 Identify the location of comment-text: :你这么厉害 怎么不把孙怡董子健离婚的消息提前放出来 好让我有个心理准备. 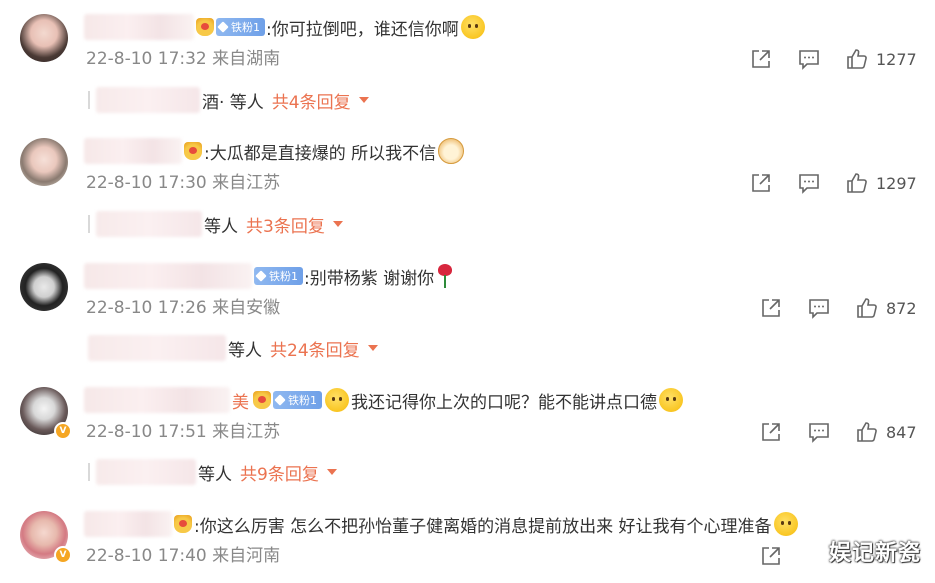
(483, 526).